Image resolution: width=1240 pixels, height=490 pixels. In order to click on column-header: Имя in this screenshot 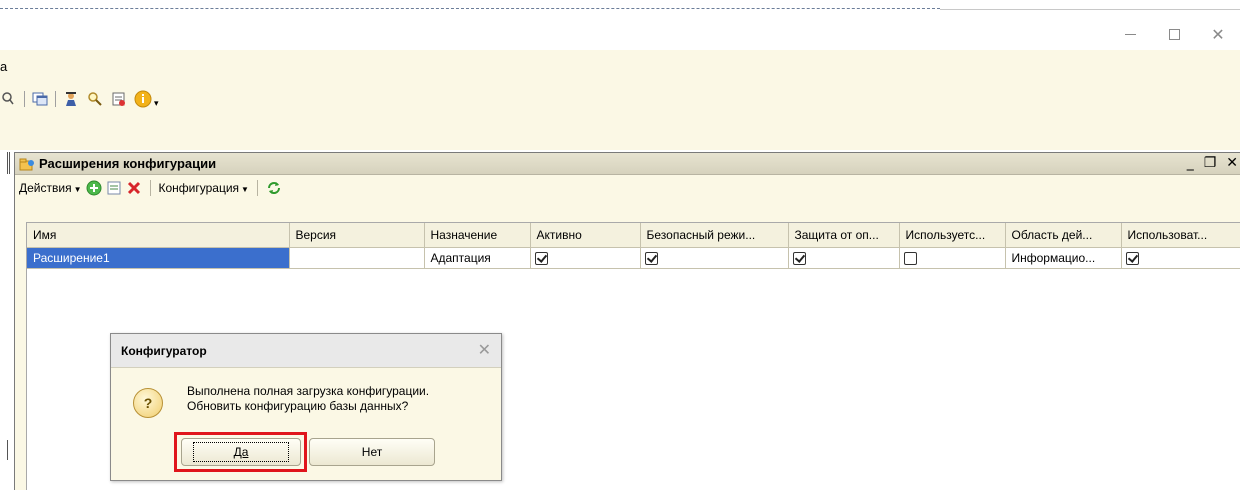, I will do `click(158, 235)`.